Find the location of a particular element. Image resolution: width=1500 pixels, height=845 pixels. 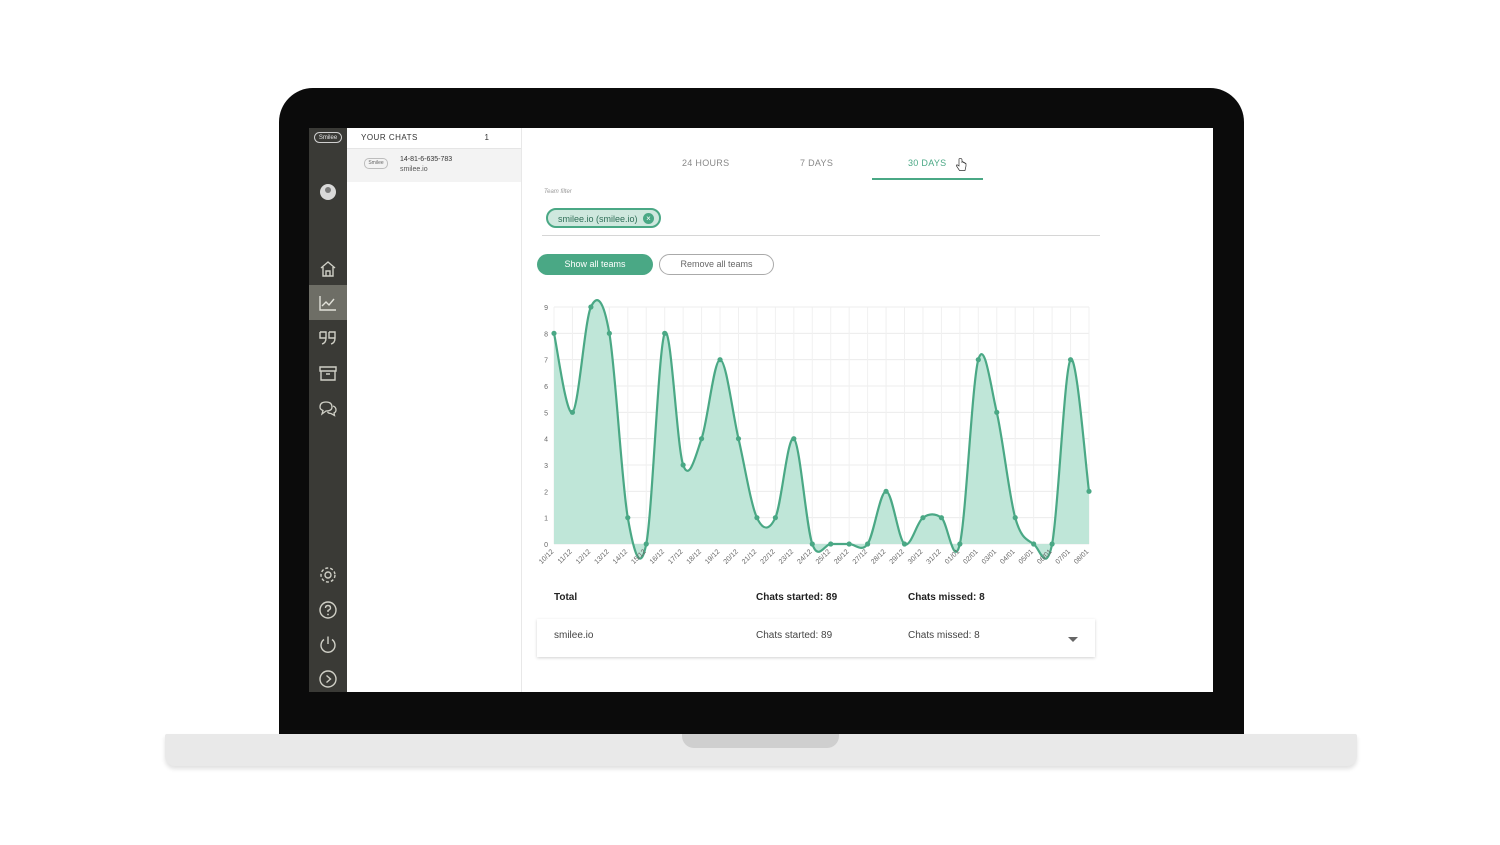

x-tick-label: 02/01 is located at coordinates (970, 556).